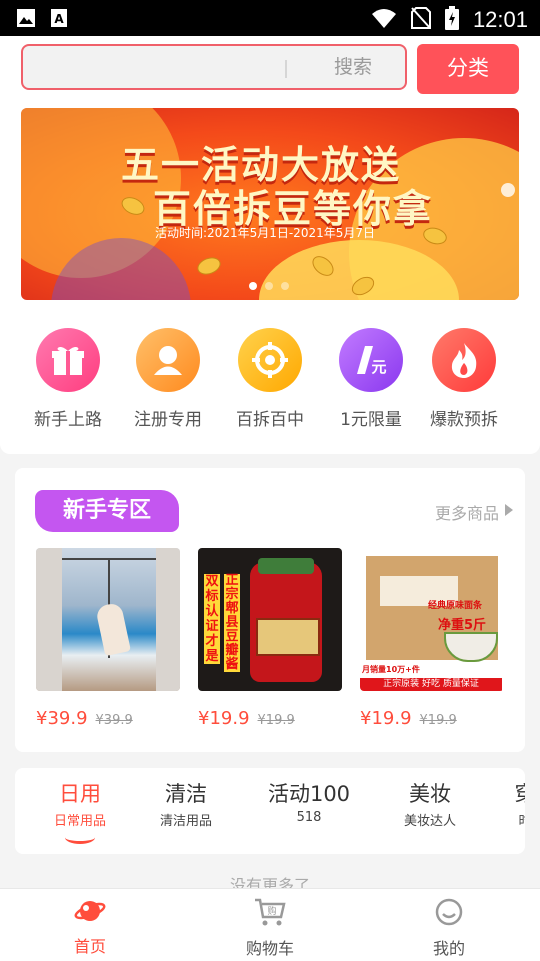  Describe the element at coordinates (209, 266) in the screenshot. I see `bean-decoration` at that location.